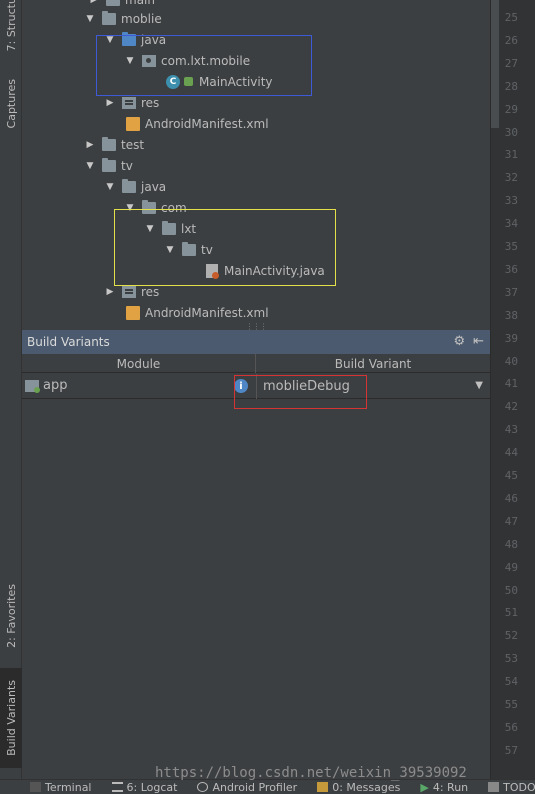  What do you see at coordinates (189, 228) in the screenshot?
I see `tree-row-label: lxt` at bounding box center [189, 228].